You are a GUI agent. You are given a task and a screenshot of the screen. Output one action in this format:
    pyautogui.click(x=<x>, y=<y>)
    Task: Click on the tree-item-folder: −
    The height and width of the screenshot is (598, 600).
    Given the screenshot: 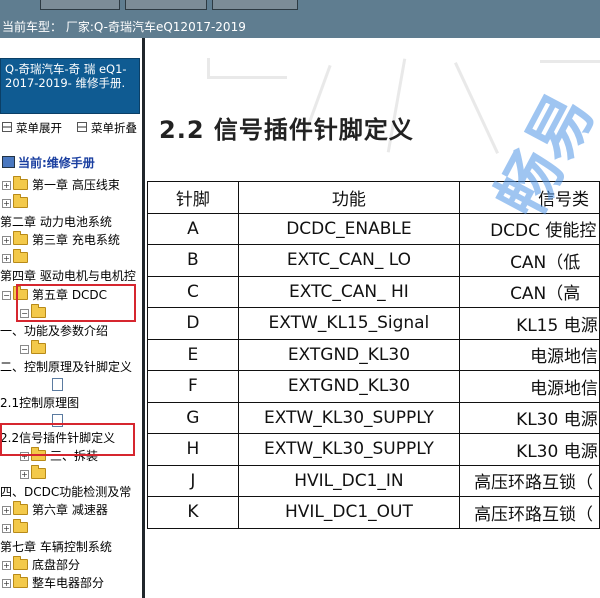 What is the action you would take?
    pyautogui.click(x=35, y=348)
    